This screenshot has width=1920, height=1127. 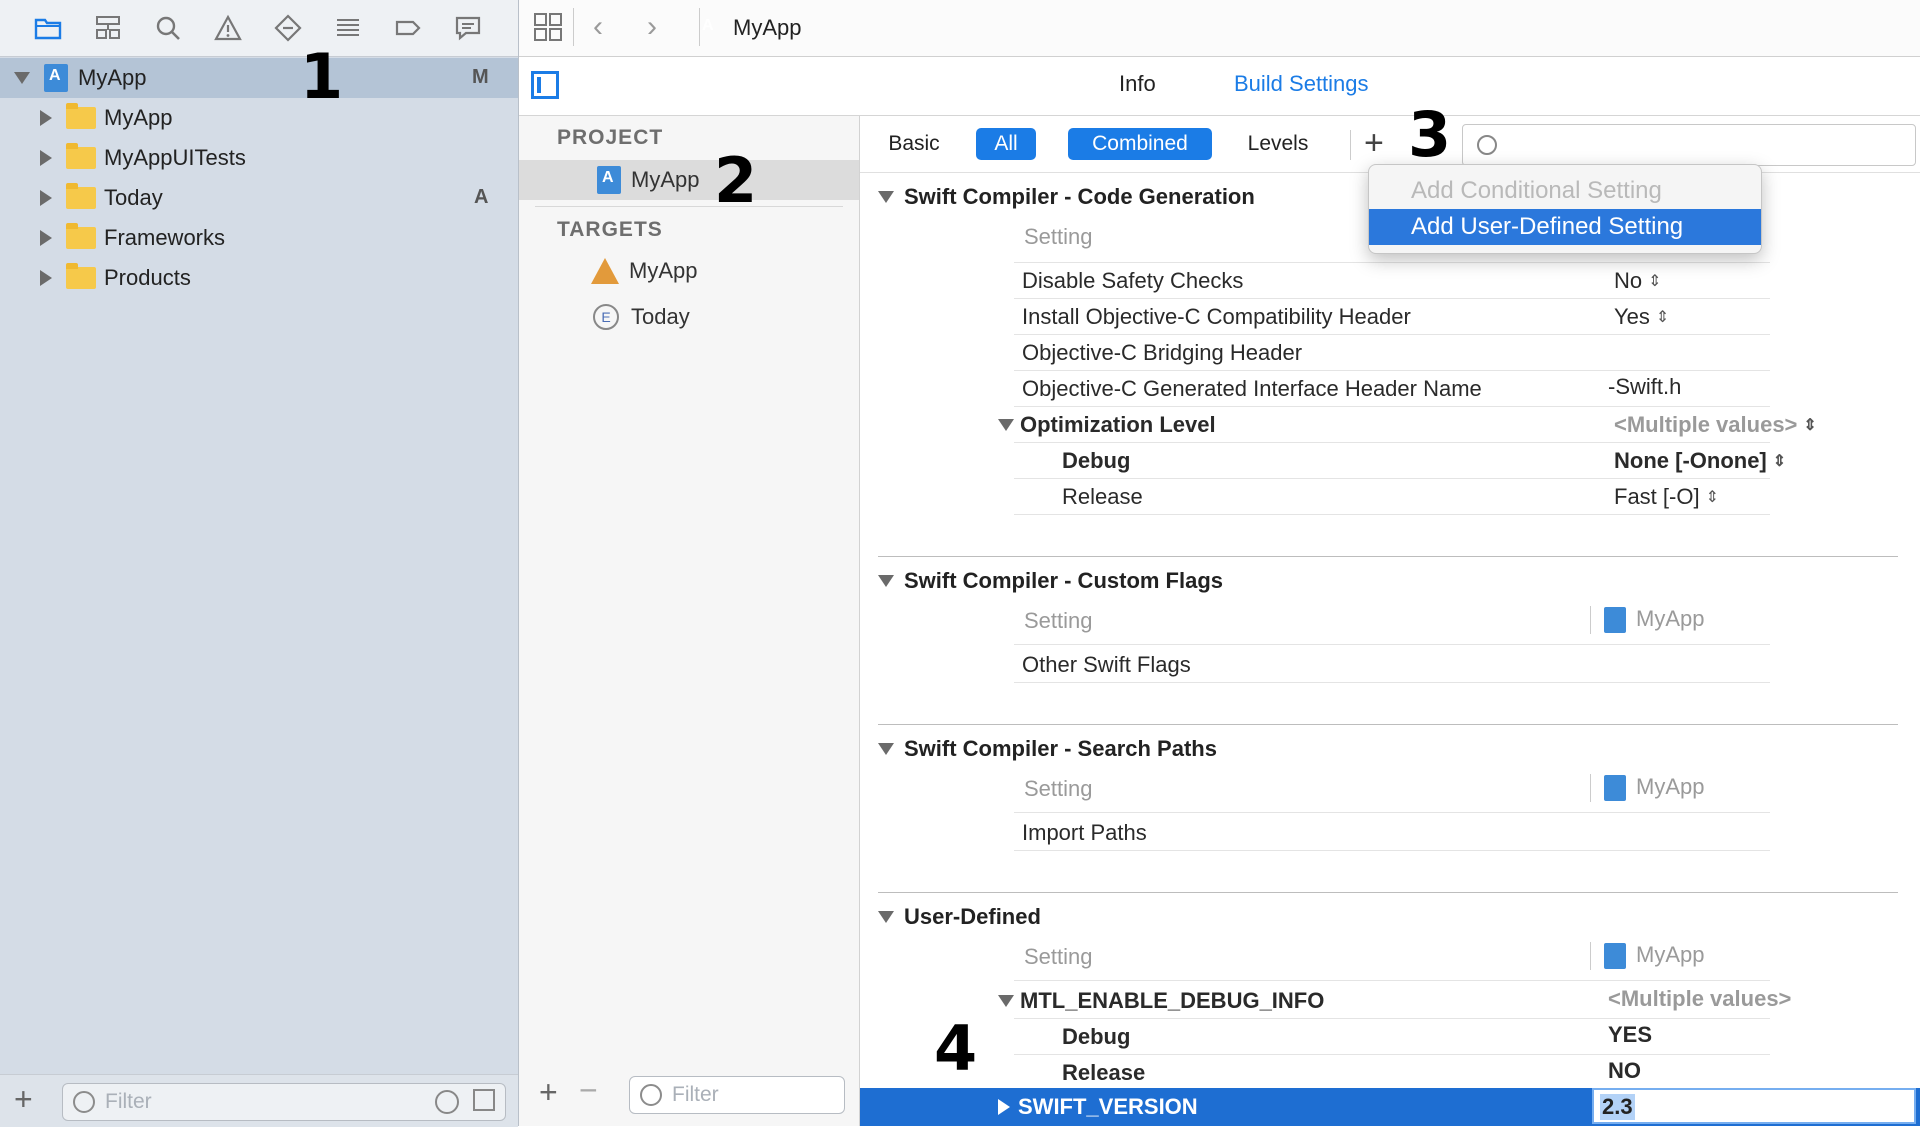 I want to click on folder-icon, so click(x=48, y=28).